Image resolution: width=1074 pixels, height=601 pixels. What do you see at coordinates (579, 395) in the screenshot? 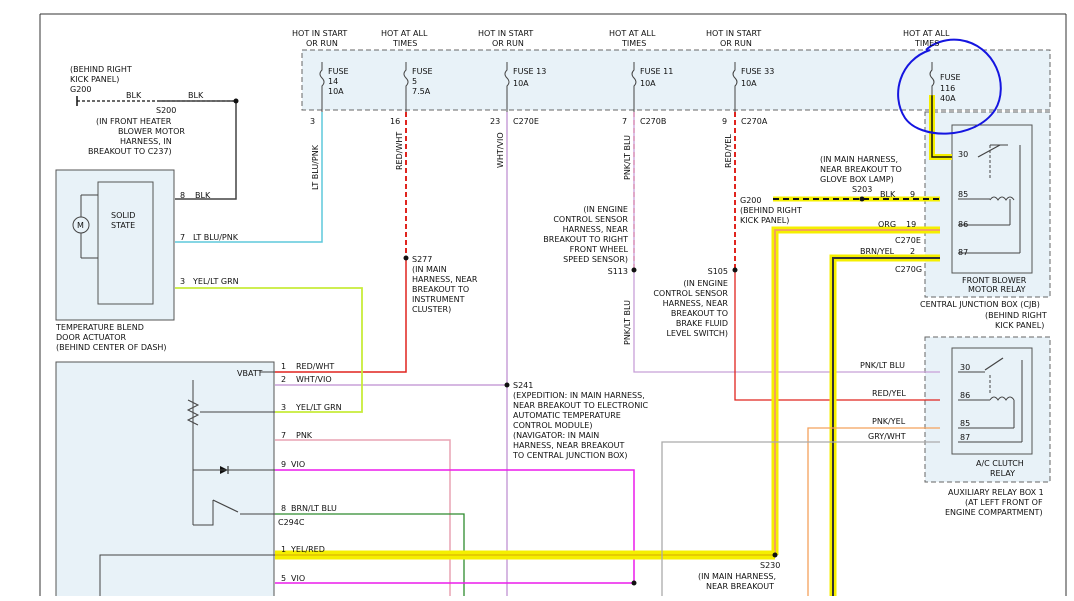
I see `svg-text: (EXPEDITION: IN MAIN HARNESS,` at bounding box center [579, 395].